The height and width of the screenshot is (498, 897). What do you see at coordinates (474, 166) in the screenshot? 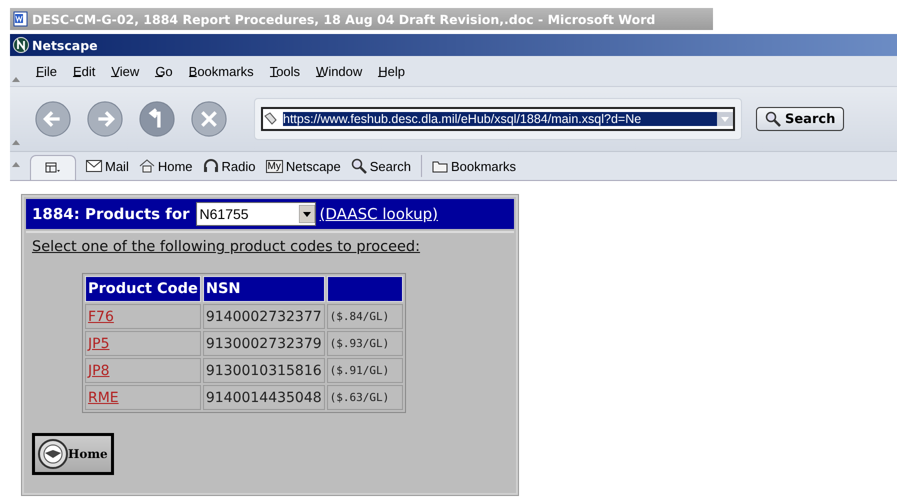
I see `toolbar-link: Bookmarks` at bounding box center [474, 166].